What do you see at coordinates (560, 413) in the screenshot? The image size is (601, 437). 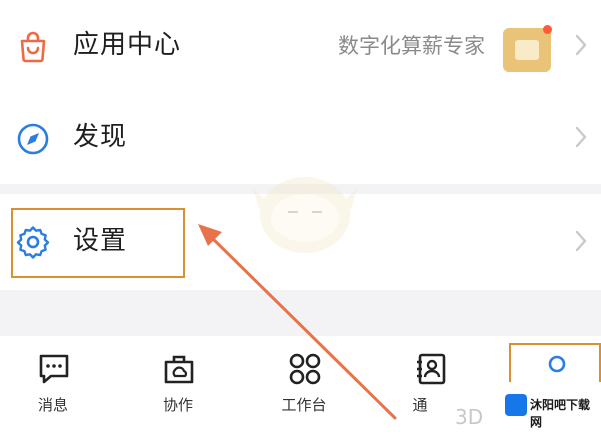 I see `watermark-site-name: 沐阳吧下载网` at bounding box center [560, 413].